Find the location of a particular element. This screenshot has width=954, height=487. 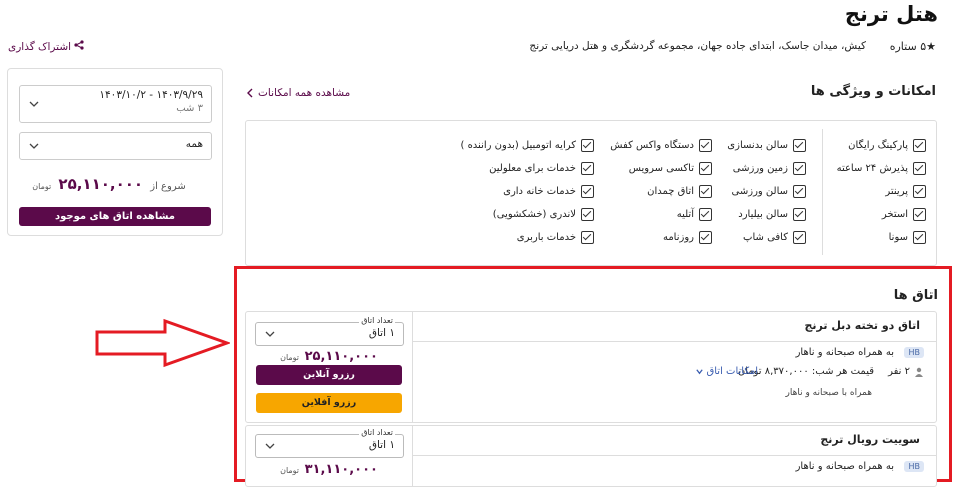

amenity-label: خدمات خانه داری is located at coordinates (539, 191).